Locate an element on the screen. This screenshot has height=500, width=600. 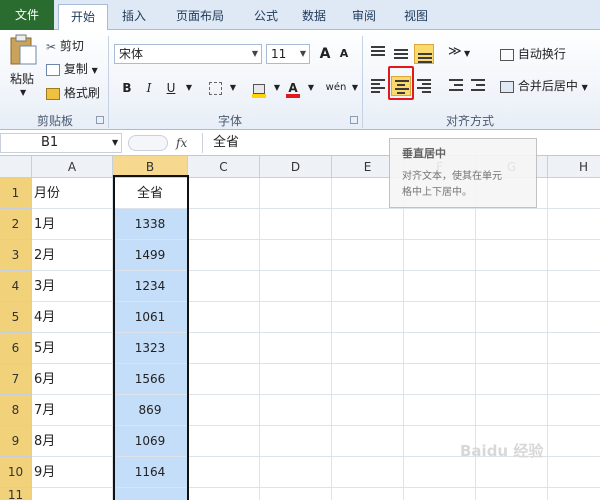
align-bottom-button is located at coordinates (424, 54).